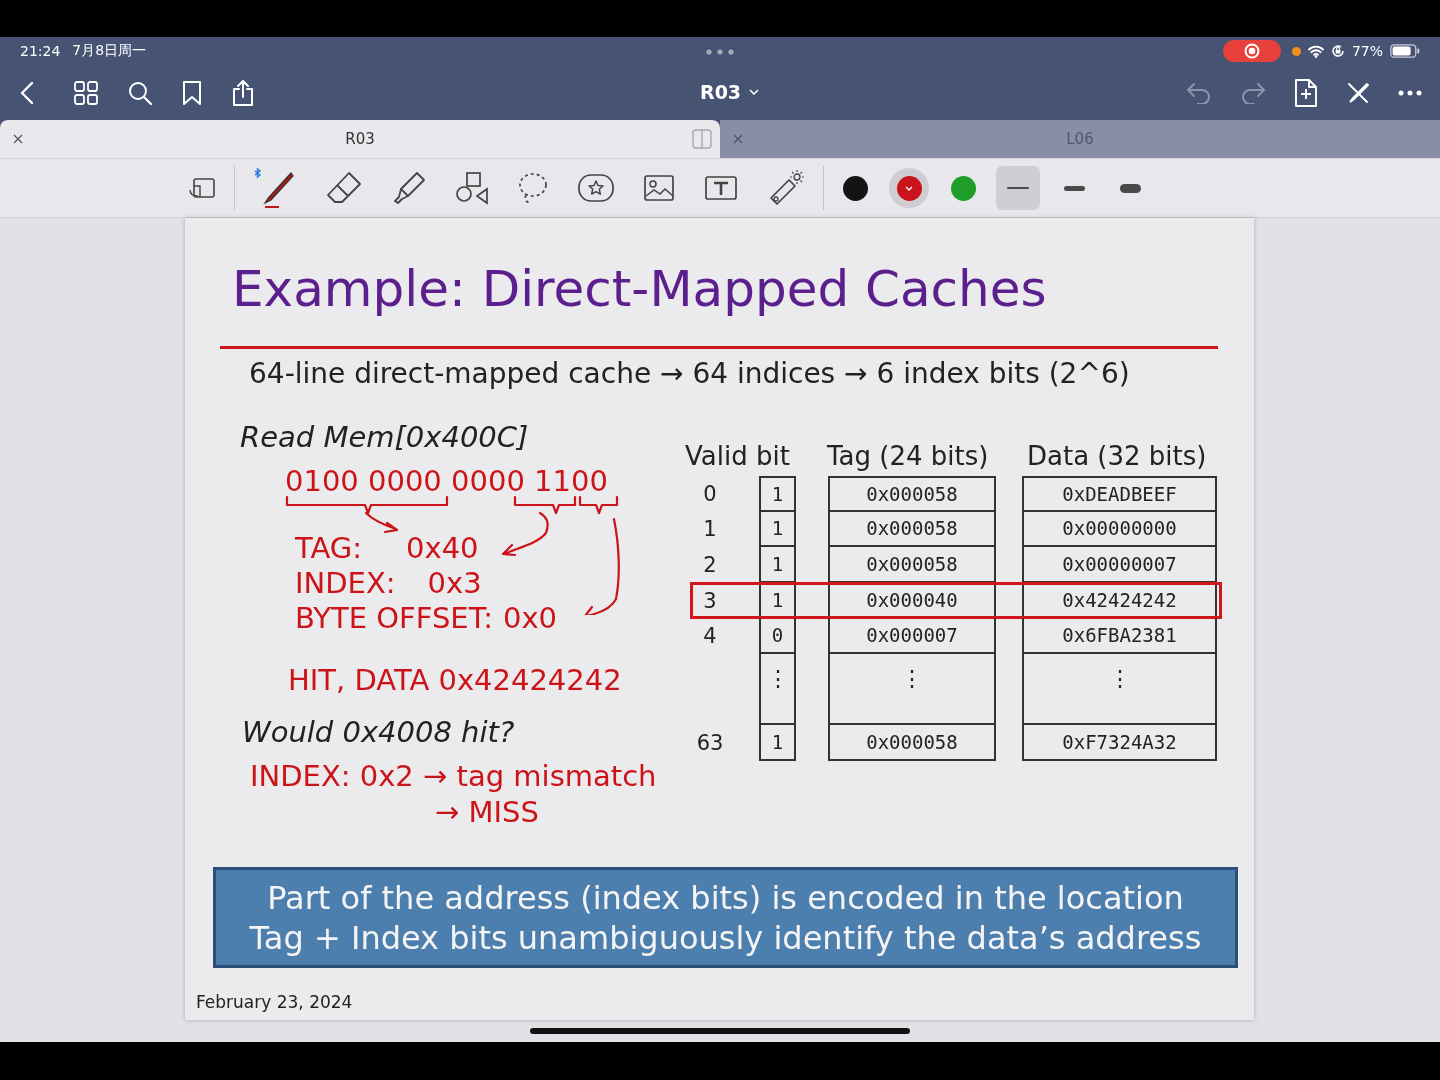 Image resolution: width=1440 pixels, height=1080 pixels. Describe the element at coordinates (909, 188) in the screenshot. I see `color-swatch` at that location.